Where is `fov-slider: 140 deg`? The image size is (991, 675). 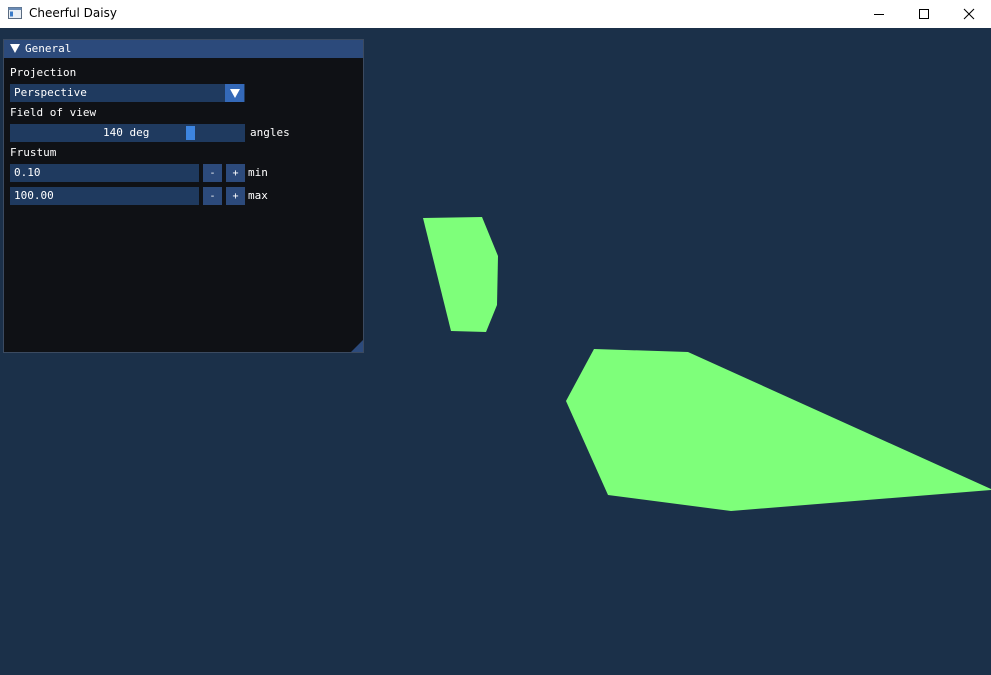 fov-slider: 140 deg is located at coordinates (127, 133).